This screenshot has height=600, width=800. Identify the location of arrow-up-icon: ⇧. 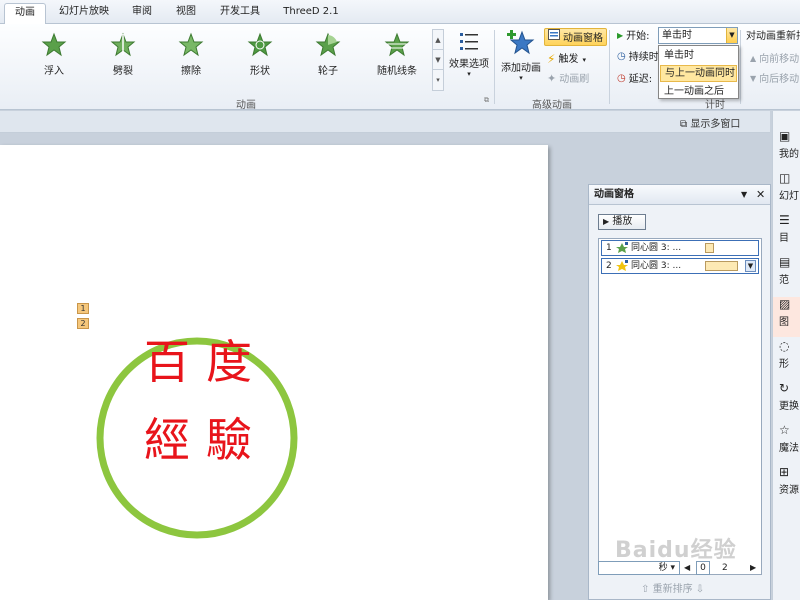
(645, 589).